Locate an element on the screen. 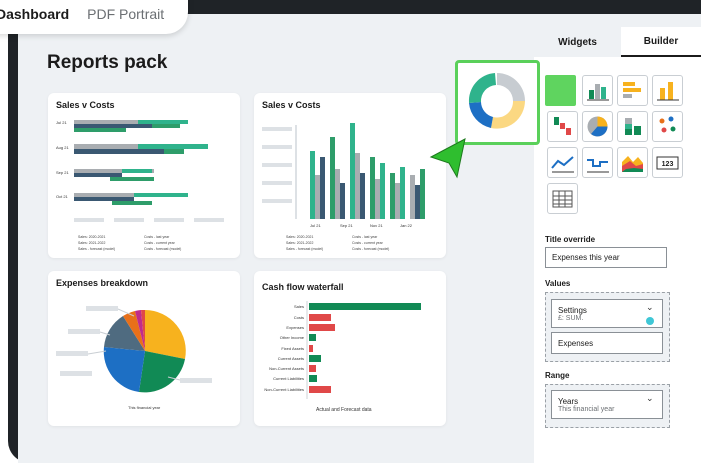 This screenshot has width=701, height=463. expenses-breakdown-card: Expenses breakdown This financial year is located at coordinates (144, 348).